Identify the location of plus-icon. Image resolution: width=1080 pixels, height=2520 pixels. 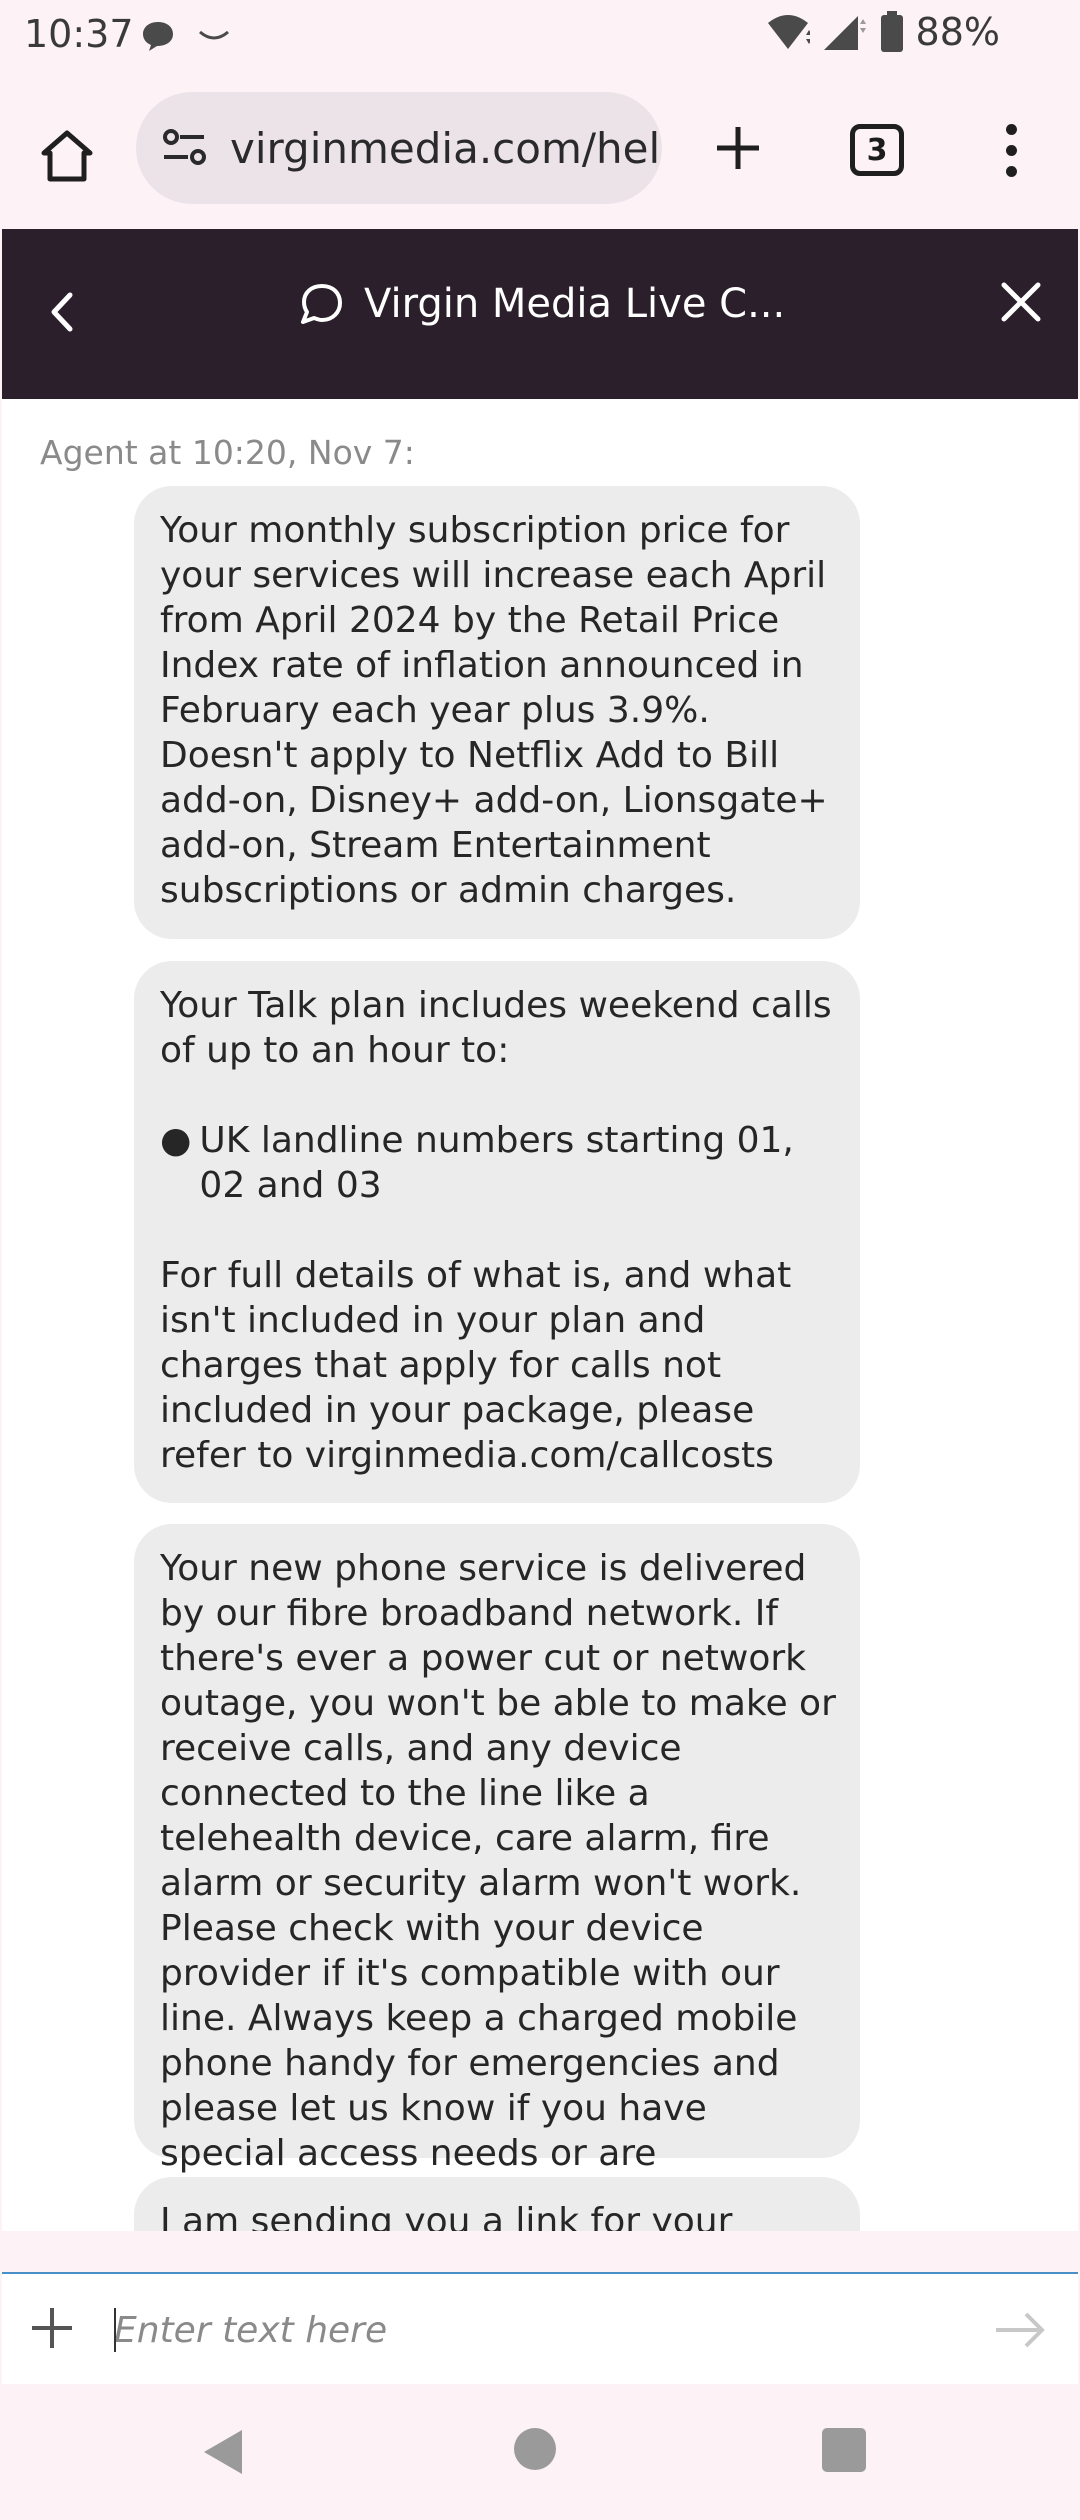
(738, 148).